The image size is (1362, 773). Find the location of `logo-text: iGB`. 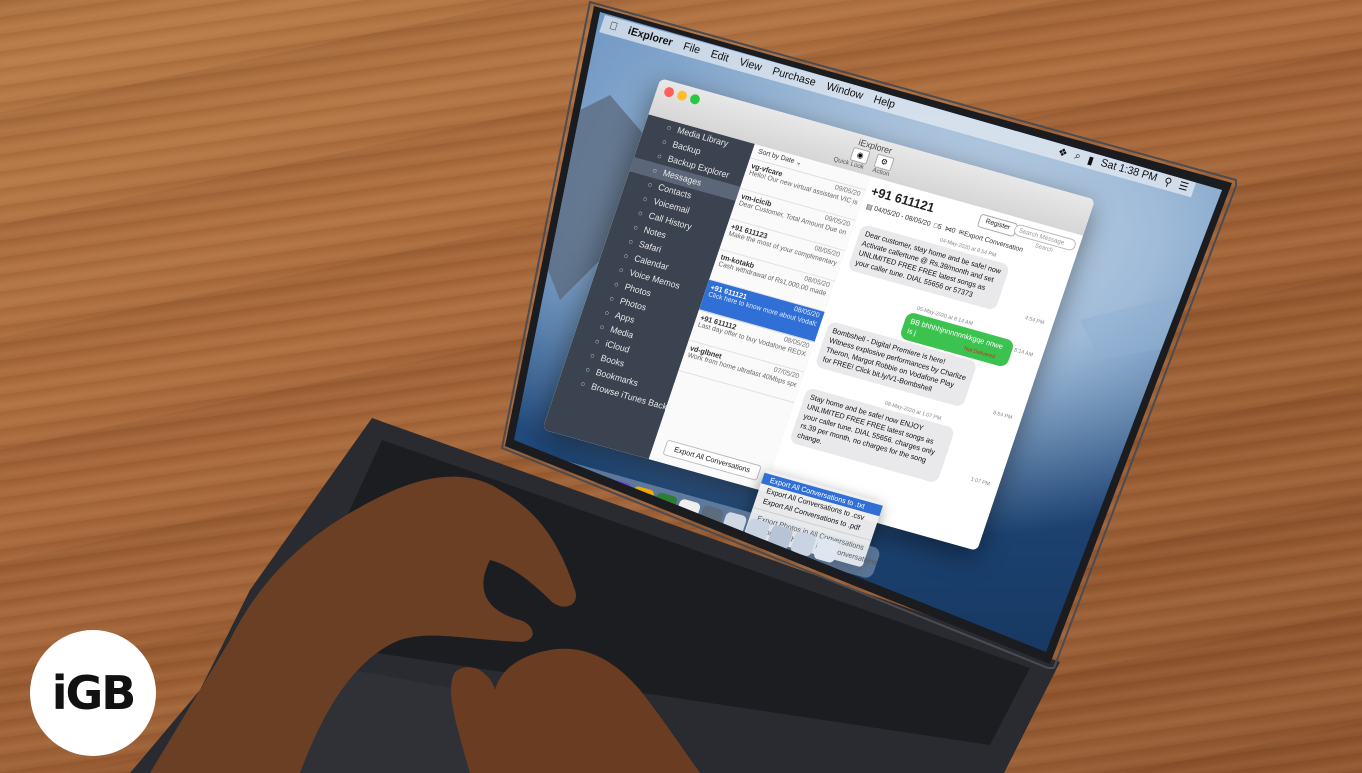

logo-text: iGB is located at coordinates (94, 693).